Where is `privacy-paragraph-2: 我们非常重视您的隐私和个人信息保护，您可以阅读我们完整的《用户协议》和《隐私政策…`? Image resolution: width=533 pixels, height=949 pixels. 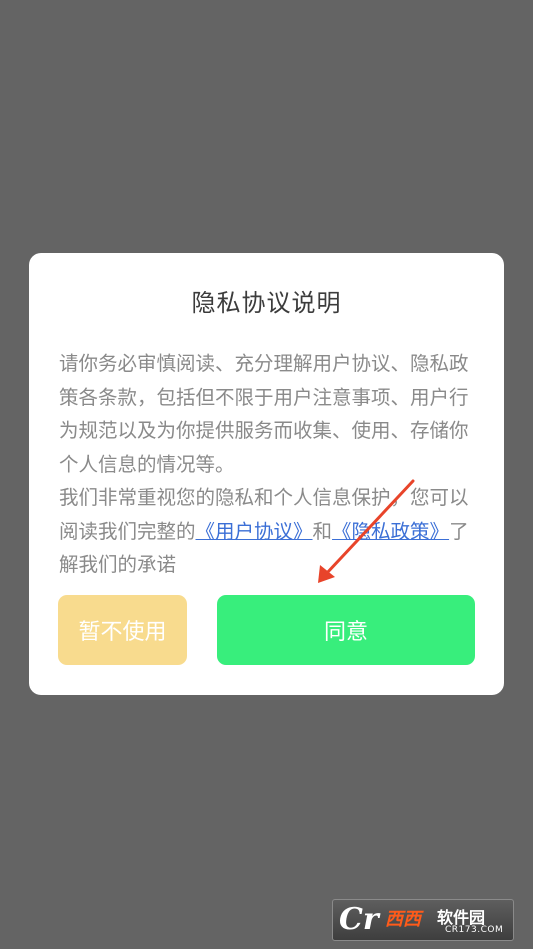 privacy-paragraph-2: 我们非常重视您的隐私和个人信息保护，您可以阅读我们完整的《用户协议》和《隐私政策… is located at coordinates (269, 531).